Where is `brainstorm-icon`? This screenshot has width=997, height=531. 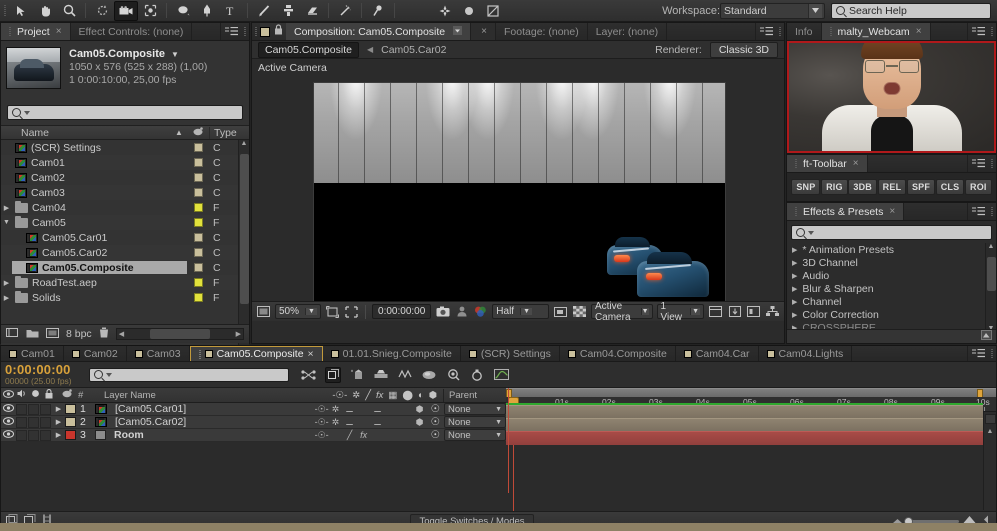 brainstorm-icon is located at coordinates (429, 375).